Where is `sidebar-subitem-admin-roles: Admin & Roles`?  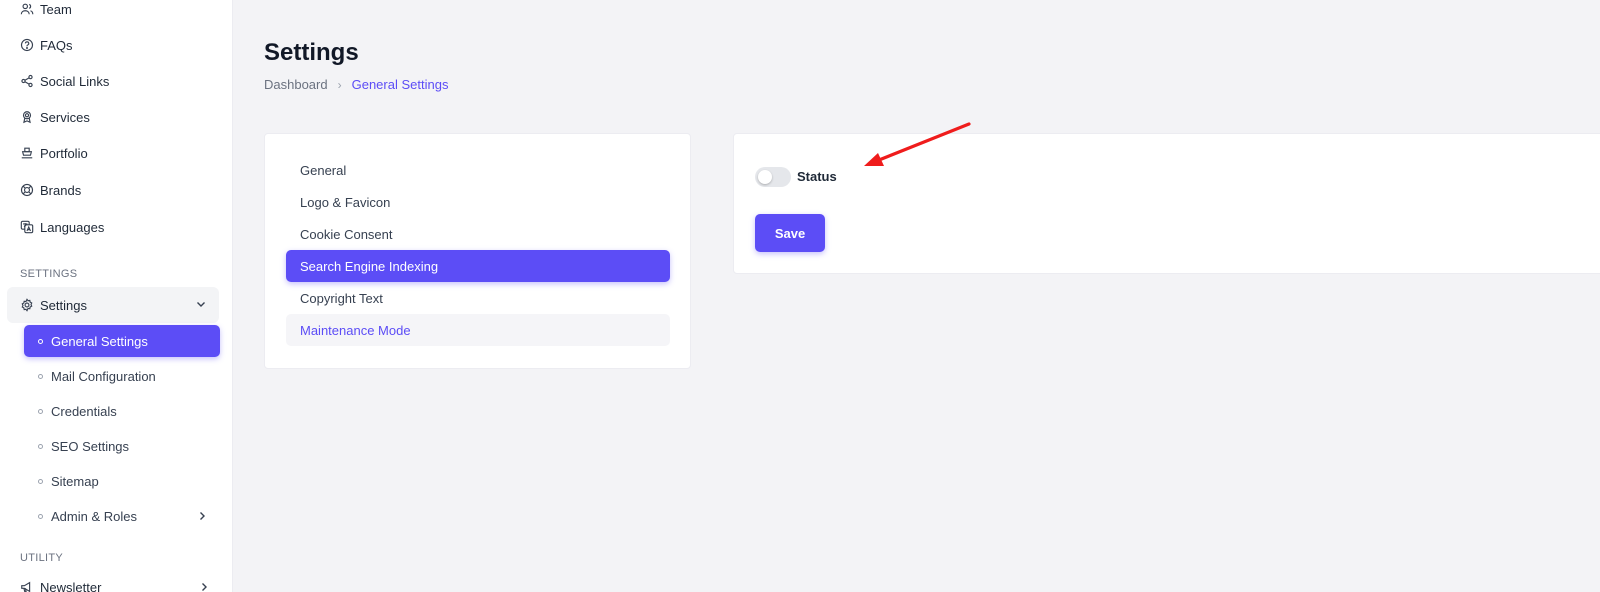
sidebar-subitem-admin-roles: Admin & Roles is located at coordinates (122, 516).